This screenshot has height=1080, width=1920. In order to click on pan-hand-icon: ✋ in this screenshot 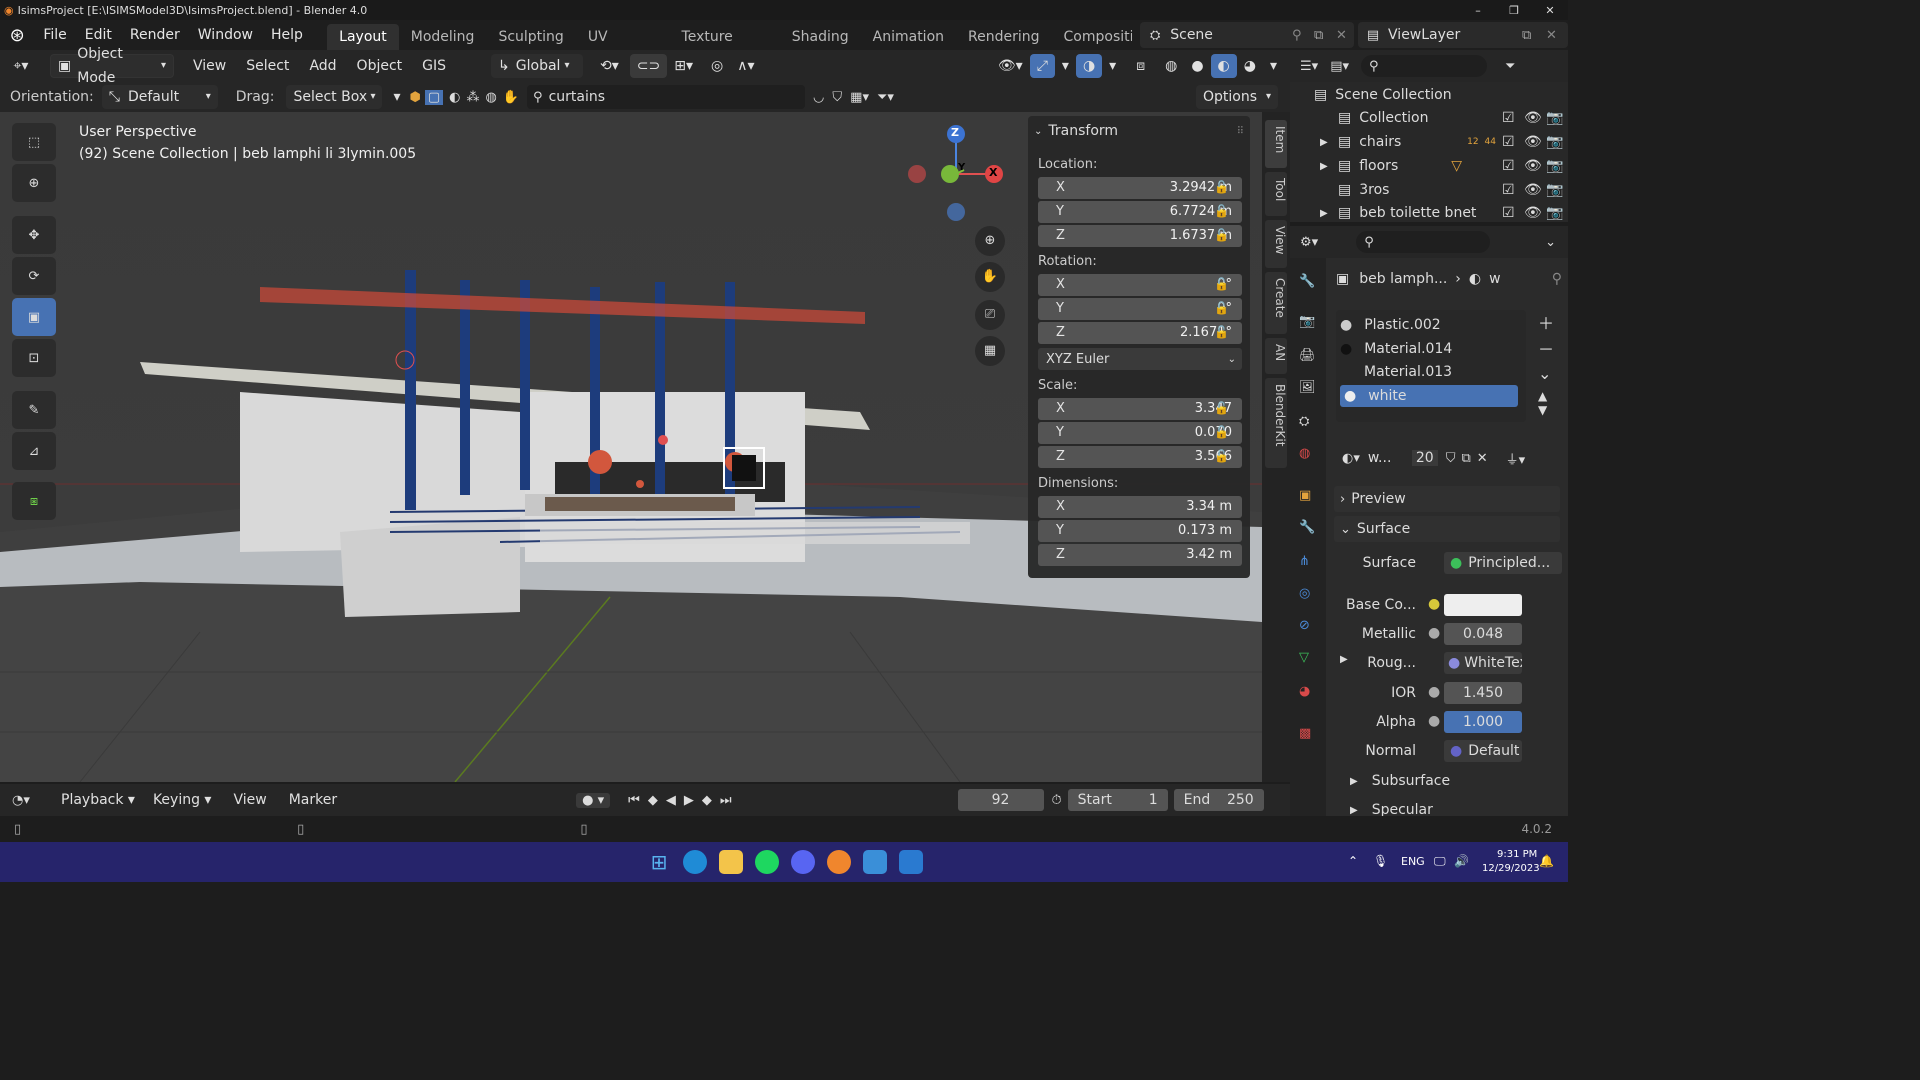, I will do `click(990, 277)`.